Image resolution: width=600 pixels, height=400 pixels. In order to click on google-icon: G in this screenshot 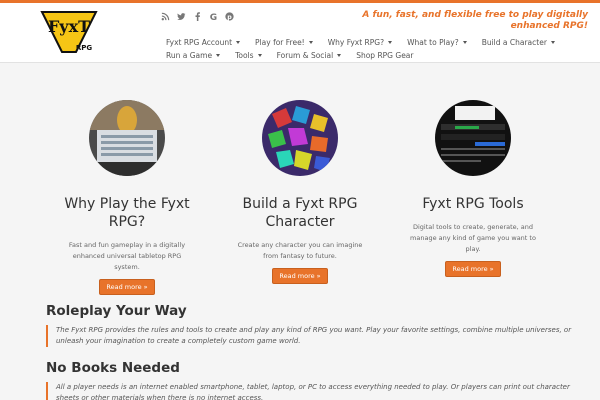, I will do `click(213, 16)`.